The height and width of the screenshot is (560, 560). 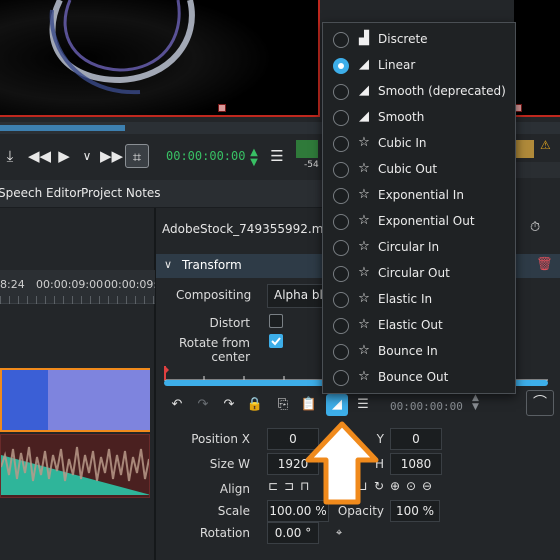 What do you see at coordinates (203, 405) in the screenshot?
I see `add-keyframe-icon: ↷` at bounding box center [203, 405].